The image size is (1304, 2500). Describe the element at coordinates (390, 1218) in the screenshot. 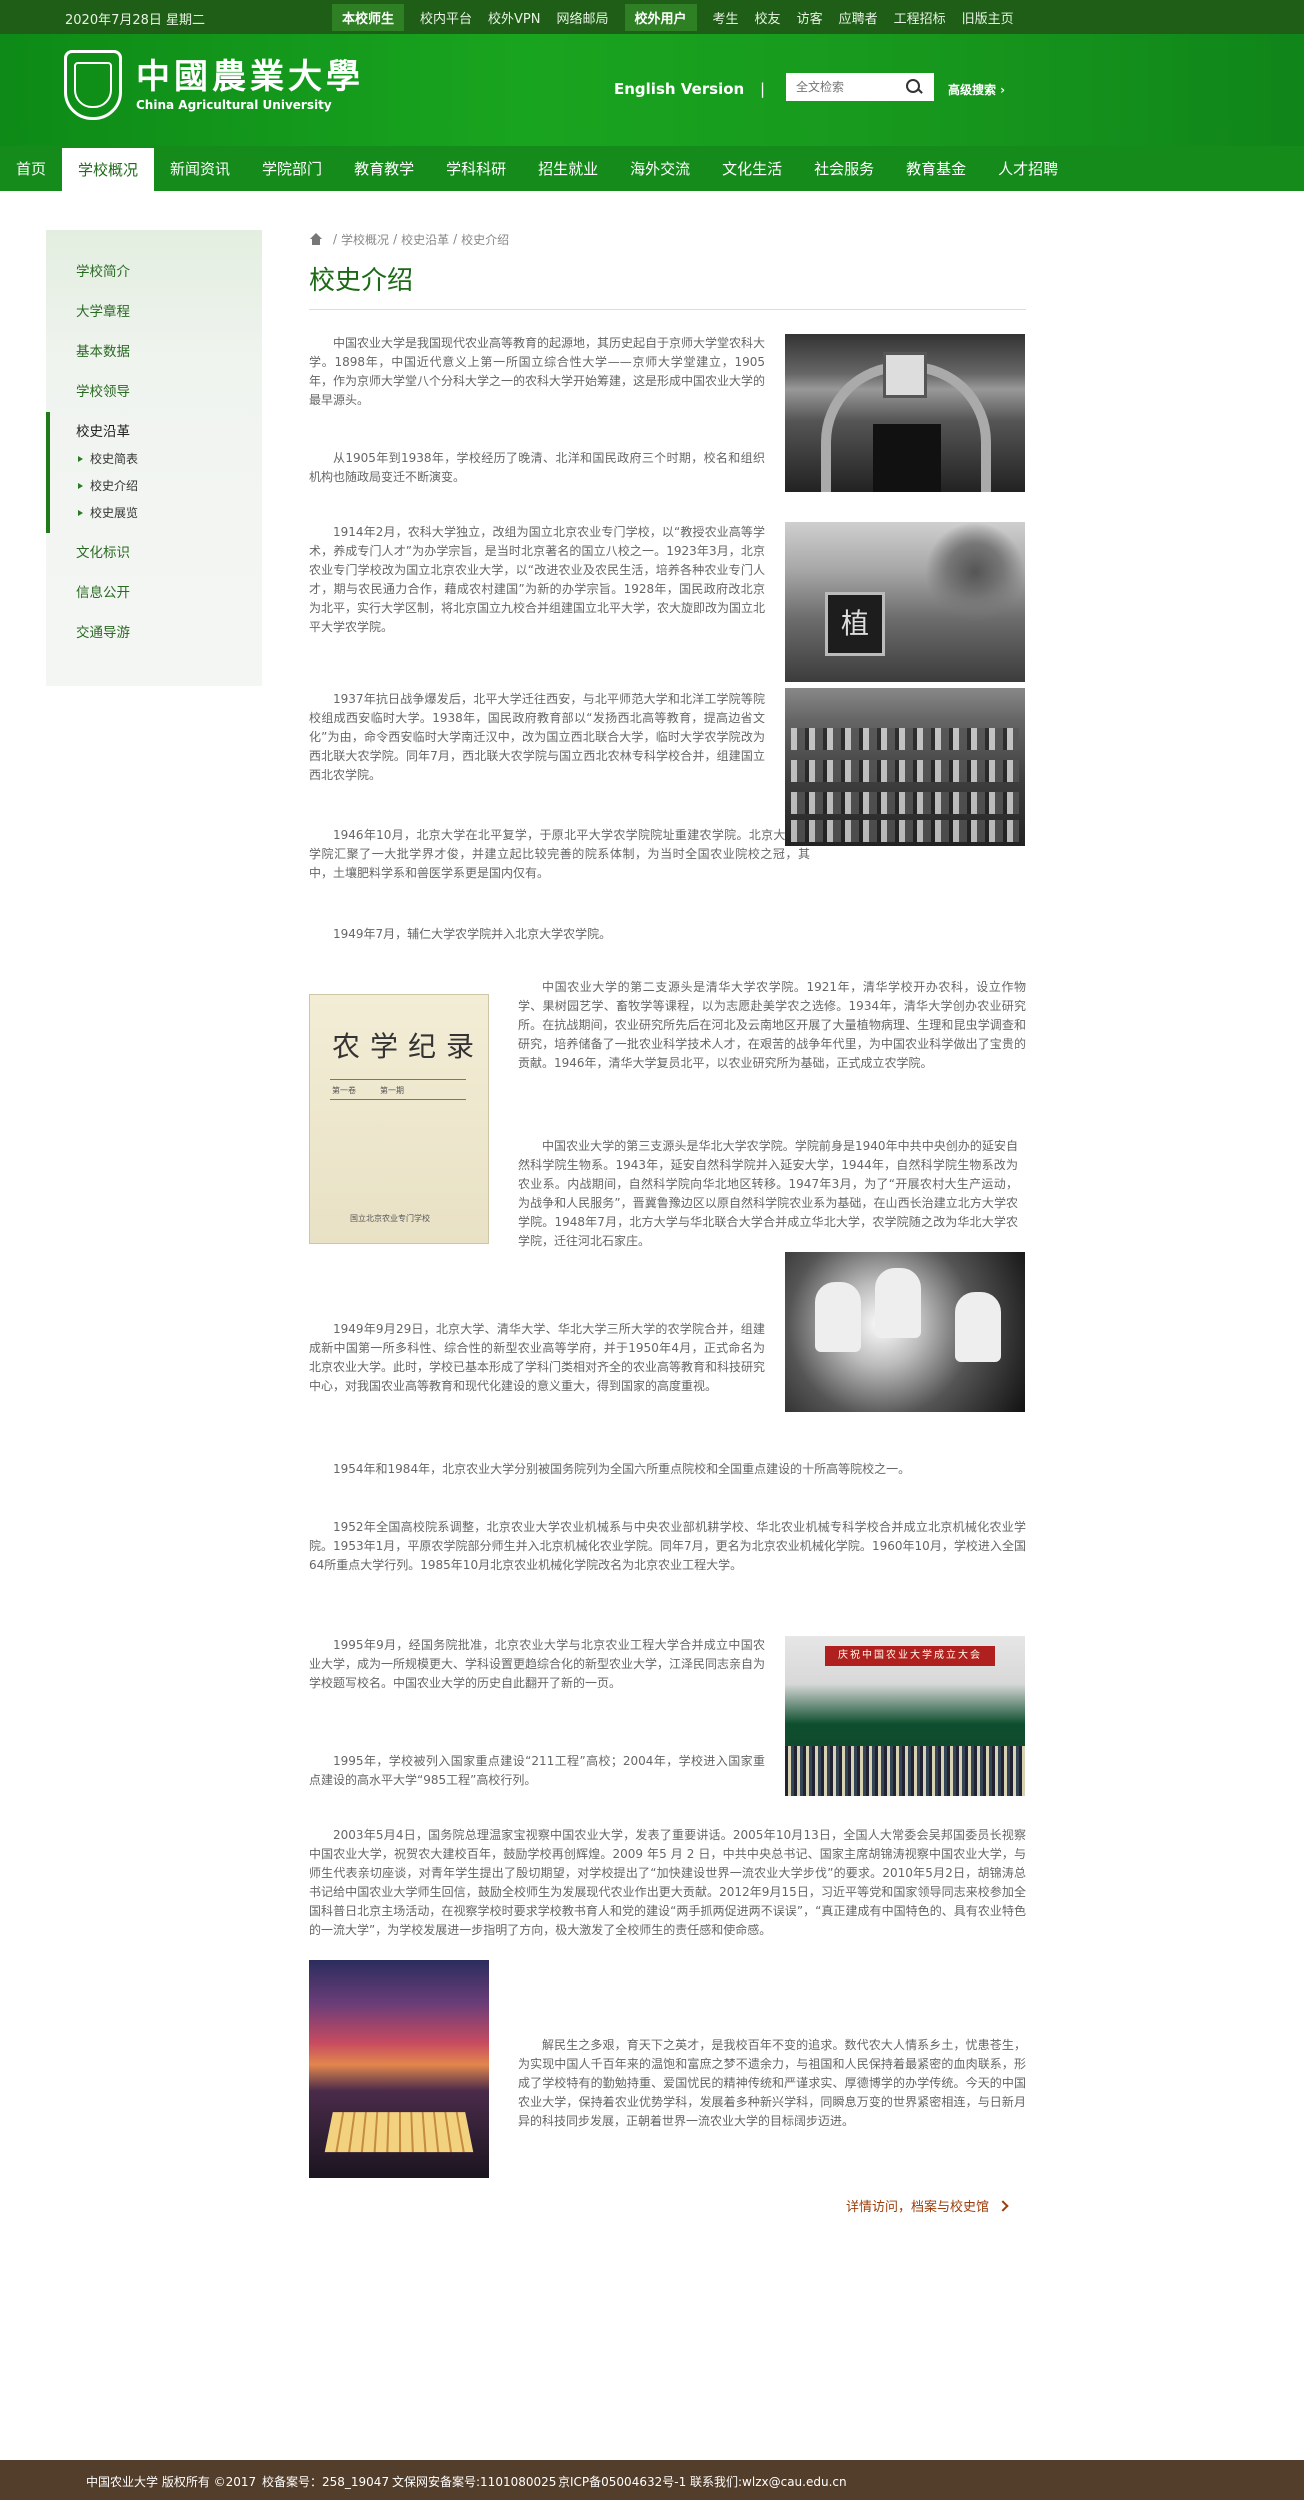

I see `journal-publisher: 国立北京农业专门学校` at that location.